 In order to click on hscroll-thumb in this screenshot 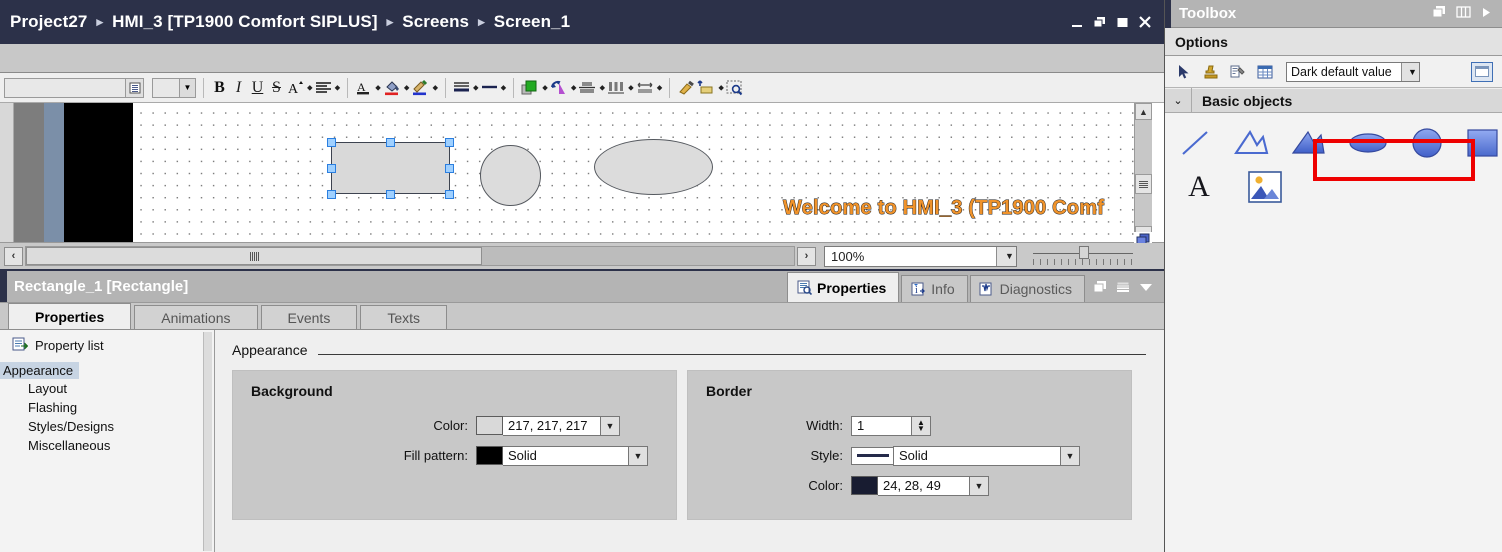, I will do `click(254, 256)`.